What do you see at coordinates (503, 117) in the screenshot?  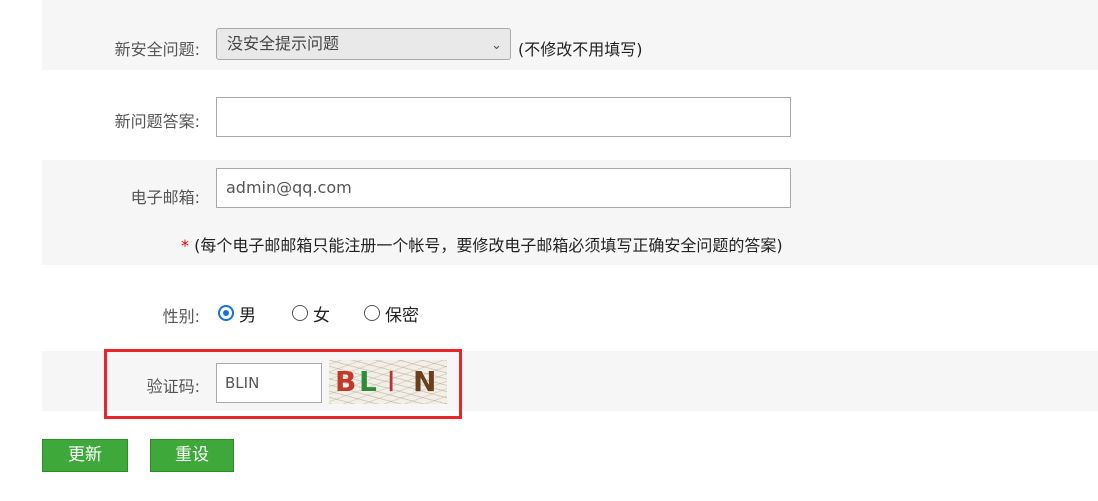 I see `answer-input` at bounding box center [503, 117].